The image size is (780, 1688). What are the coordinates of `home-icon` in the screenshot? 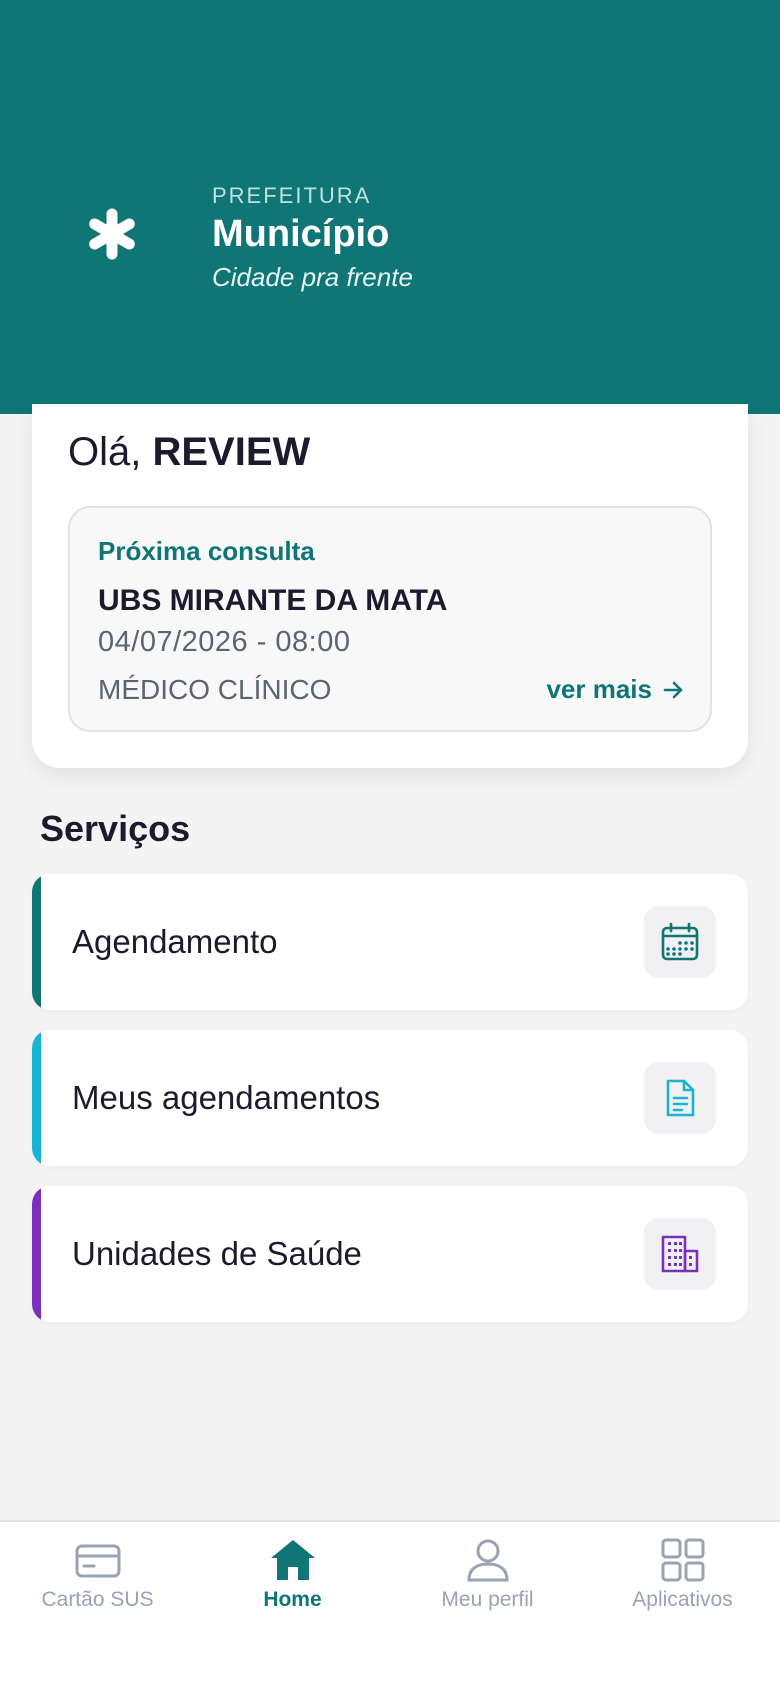 It's located at (292, 1560).